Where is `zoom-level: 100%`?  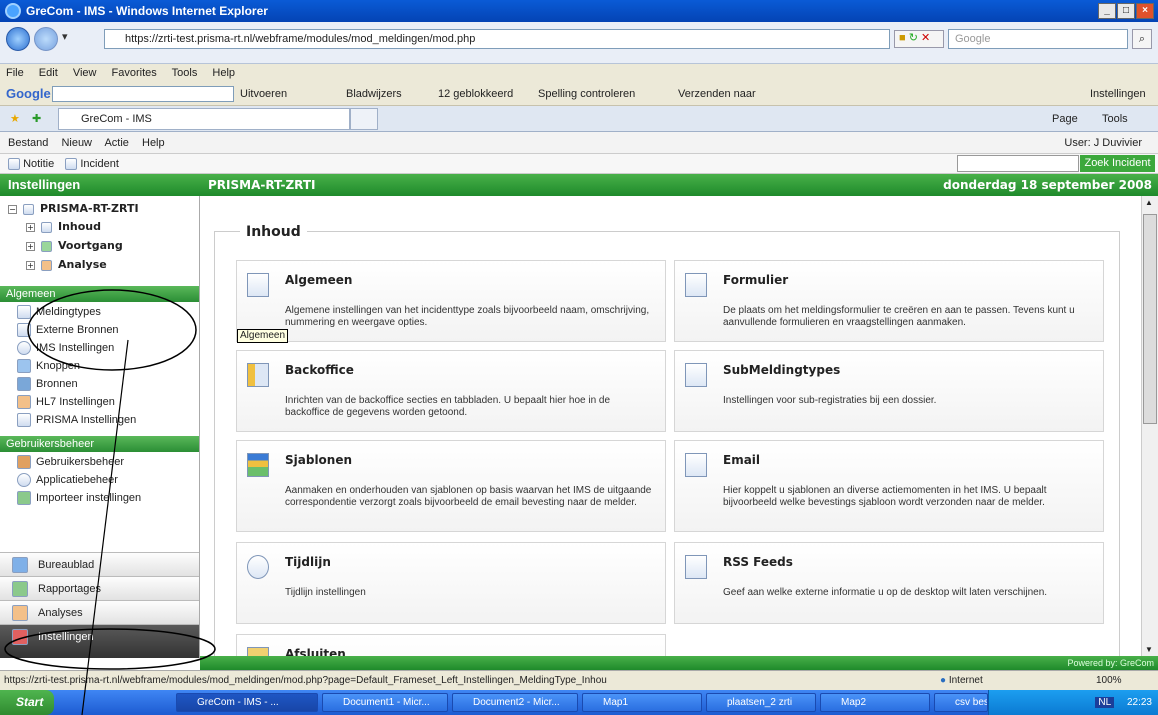 zoom-level: 100% is located at coordinates (1109, 681).